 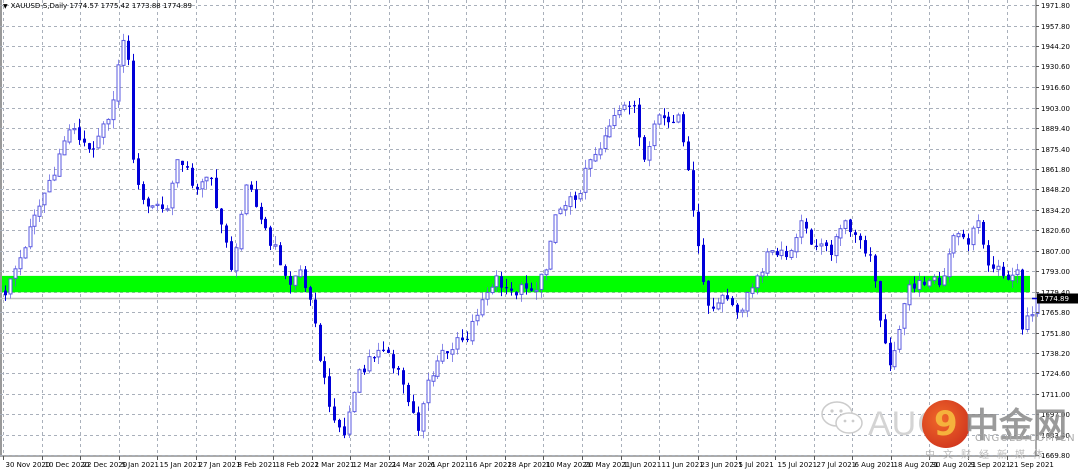 I want to click on x-tick-label: 2 Mar 2021, so click(x=335, y=465).